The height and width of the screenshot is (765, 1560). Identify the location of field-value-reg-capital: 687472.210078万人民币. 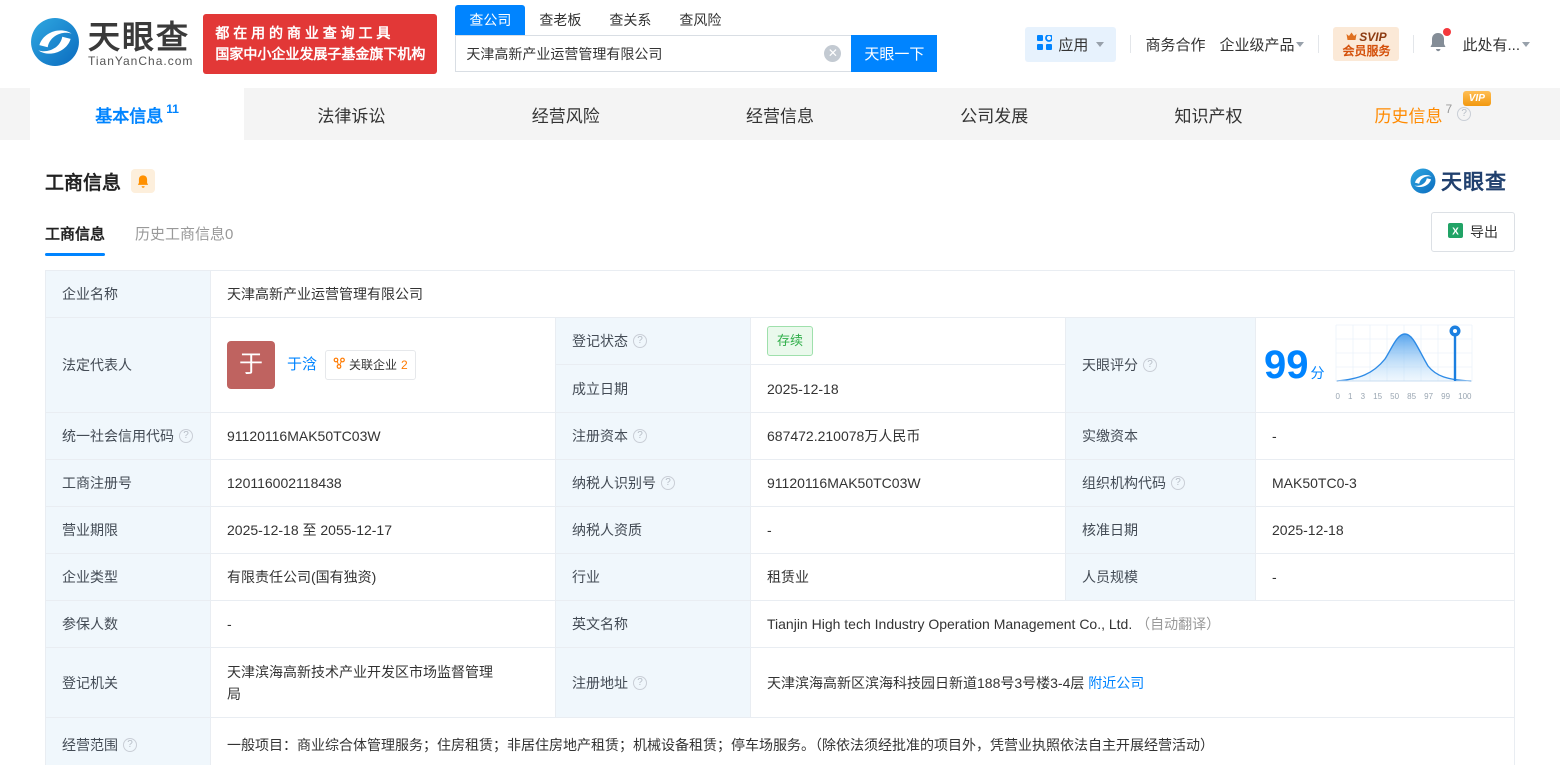
(908, 436).